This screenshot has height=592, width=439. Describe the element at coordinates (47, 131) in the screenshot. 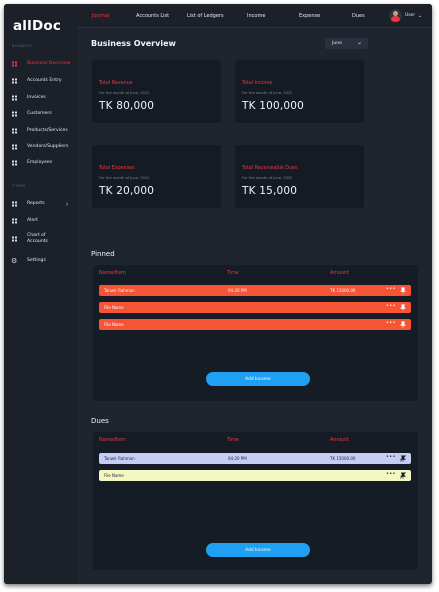

I see `sidebar-item-label: Products/Services` at that location.